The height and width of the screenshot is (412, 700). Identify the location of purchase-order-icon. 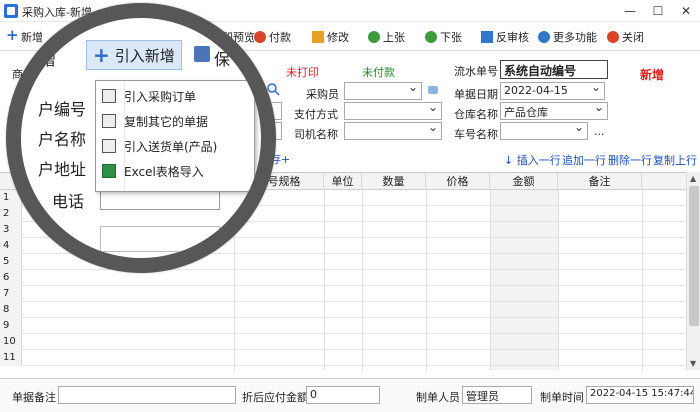
(109, 96).